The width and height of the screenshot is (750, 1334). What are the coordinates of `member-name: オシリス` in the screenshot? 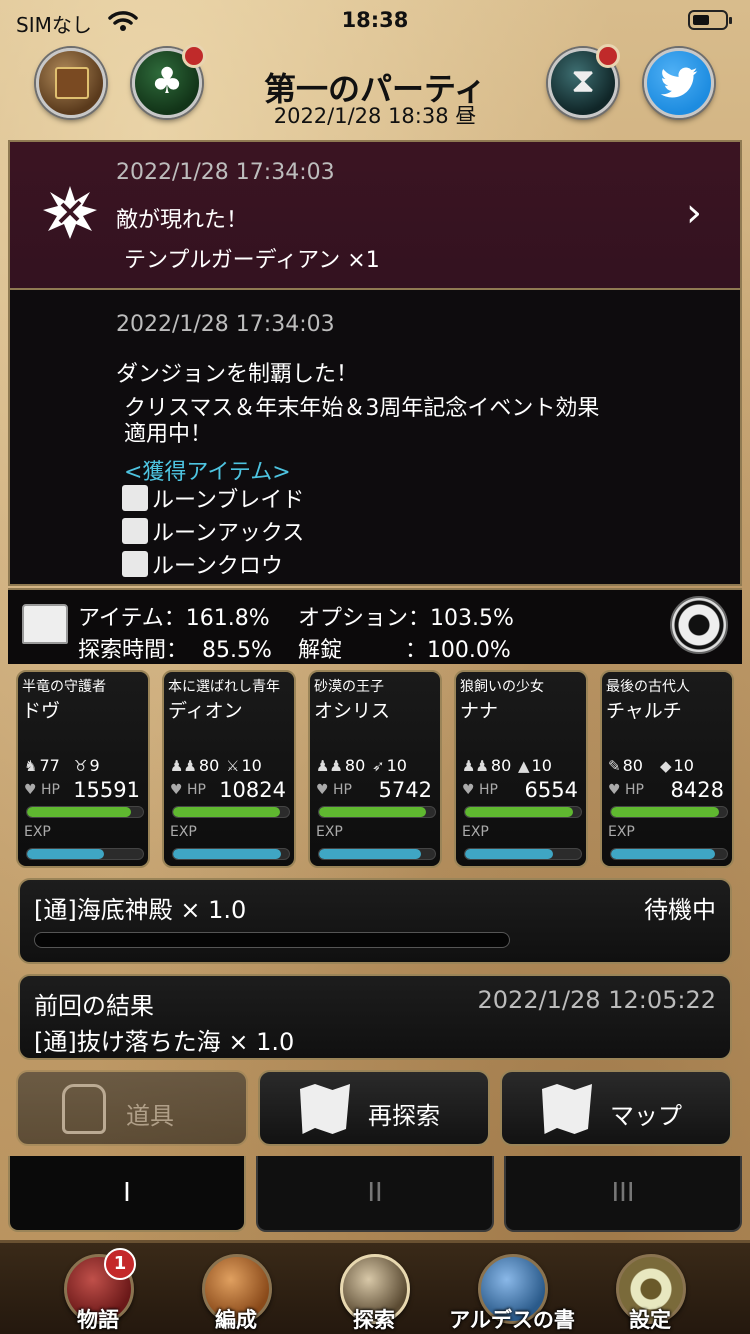 It's located at (352, 711).